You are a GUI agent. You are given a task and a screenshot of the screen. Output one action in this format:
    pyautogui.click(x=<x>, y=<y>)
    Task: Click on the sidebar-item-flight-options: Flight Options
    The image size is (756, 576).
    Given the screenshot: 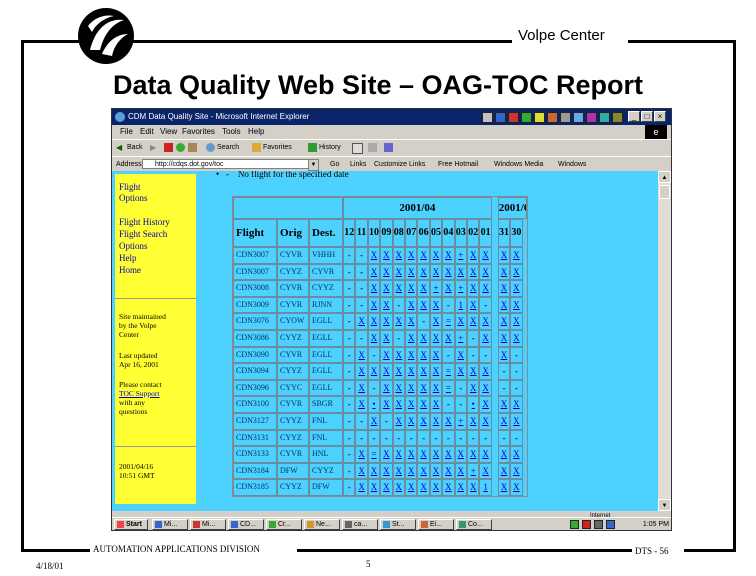 What is the action you would take?
    pyautogui.click(x=139, y=193)
    